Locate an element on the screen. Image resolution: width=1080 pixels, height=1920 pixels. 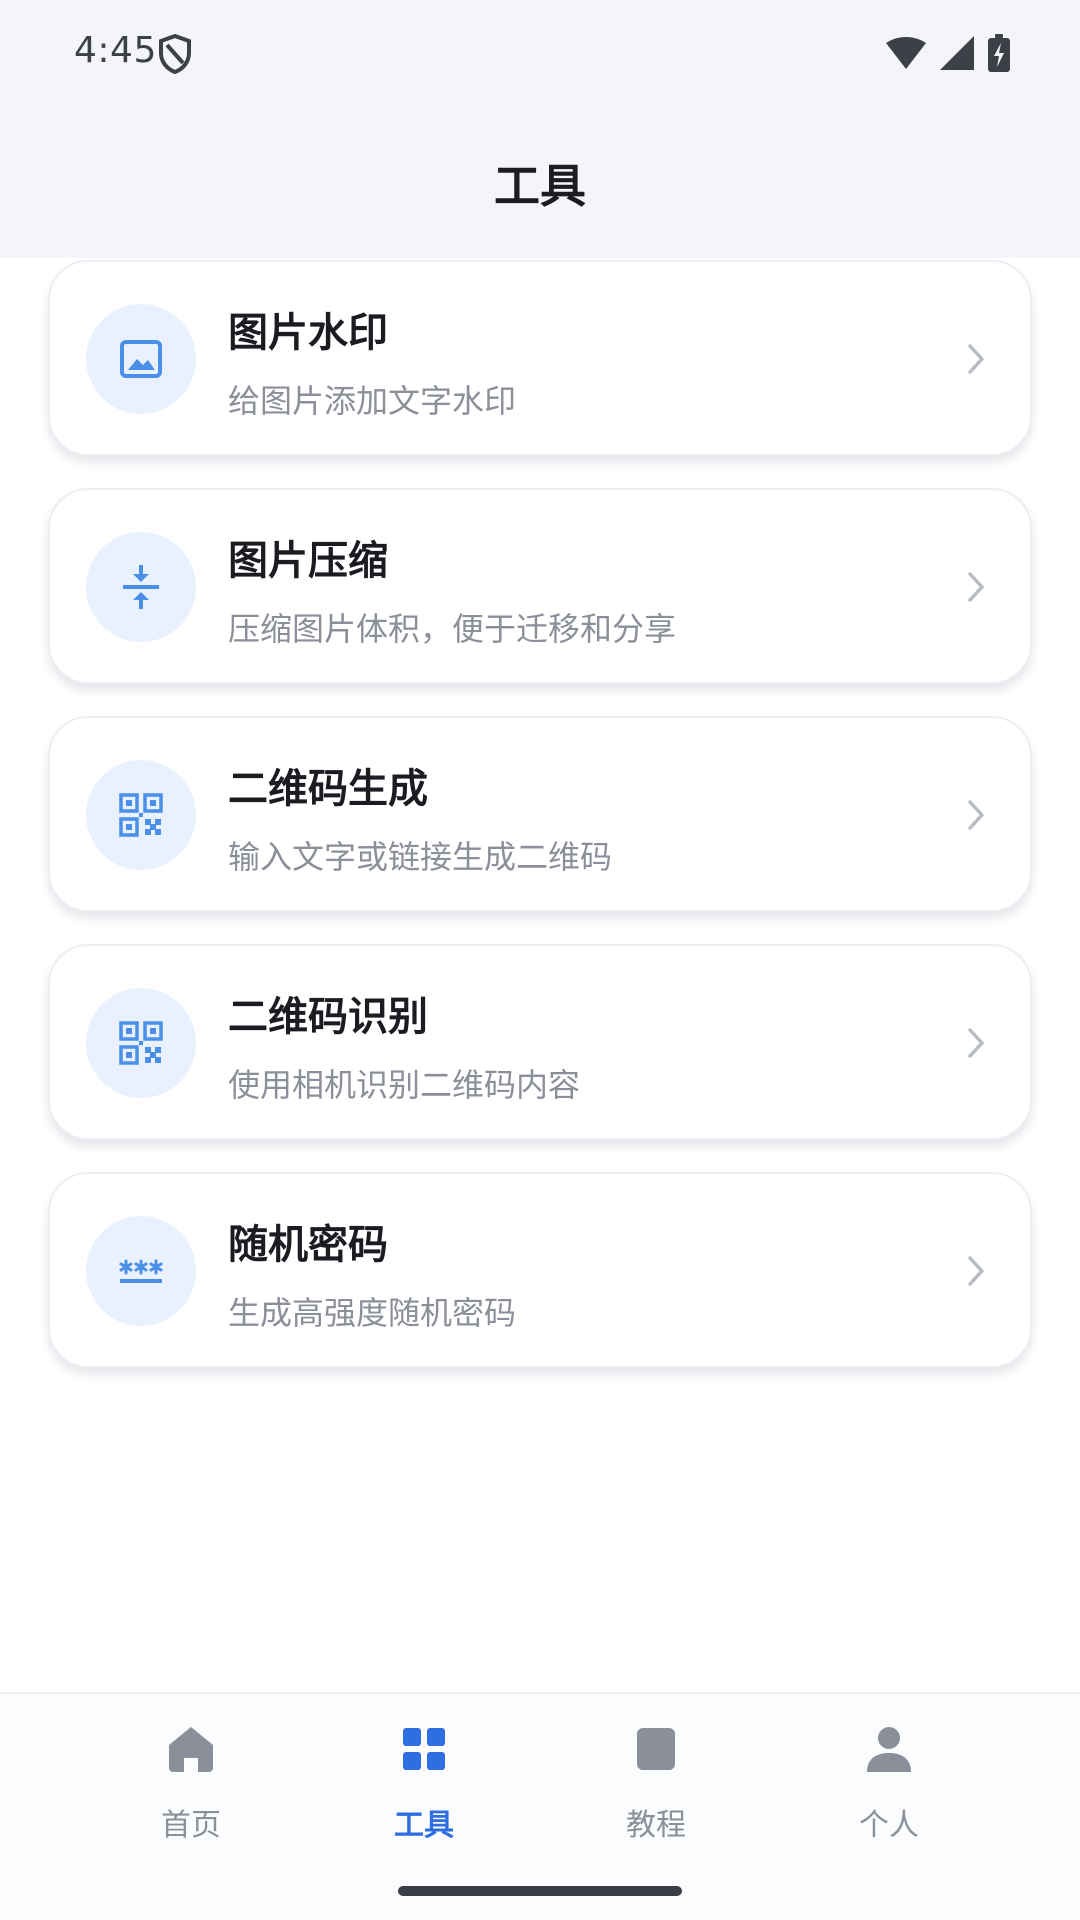
bottom-nav: 首页 工具 教程 个人 is located at coordinates (540, 1806).